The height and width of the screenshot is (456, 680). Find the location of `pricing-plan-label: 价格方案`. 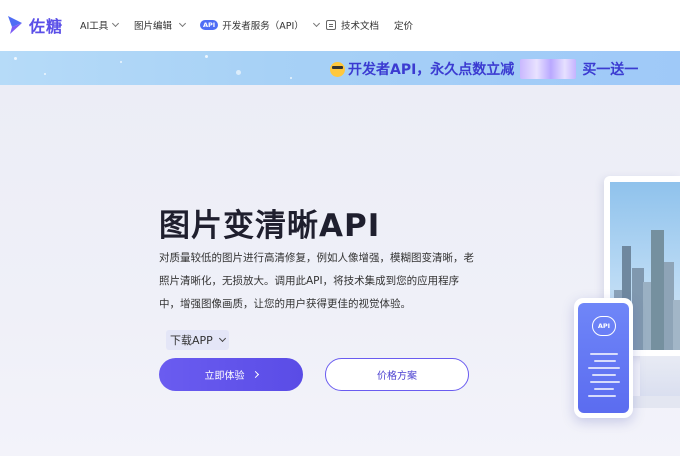

pricing-plan-label: 价格方案 is located at coordinates (397, 376).